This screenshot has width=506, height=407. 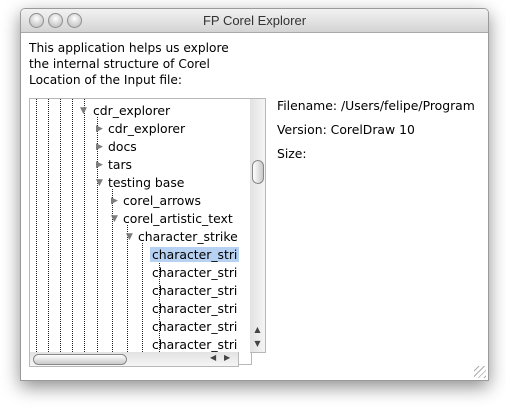 I want to click on tree-item: testing base, so click(x=146, y=183).